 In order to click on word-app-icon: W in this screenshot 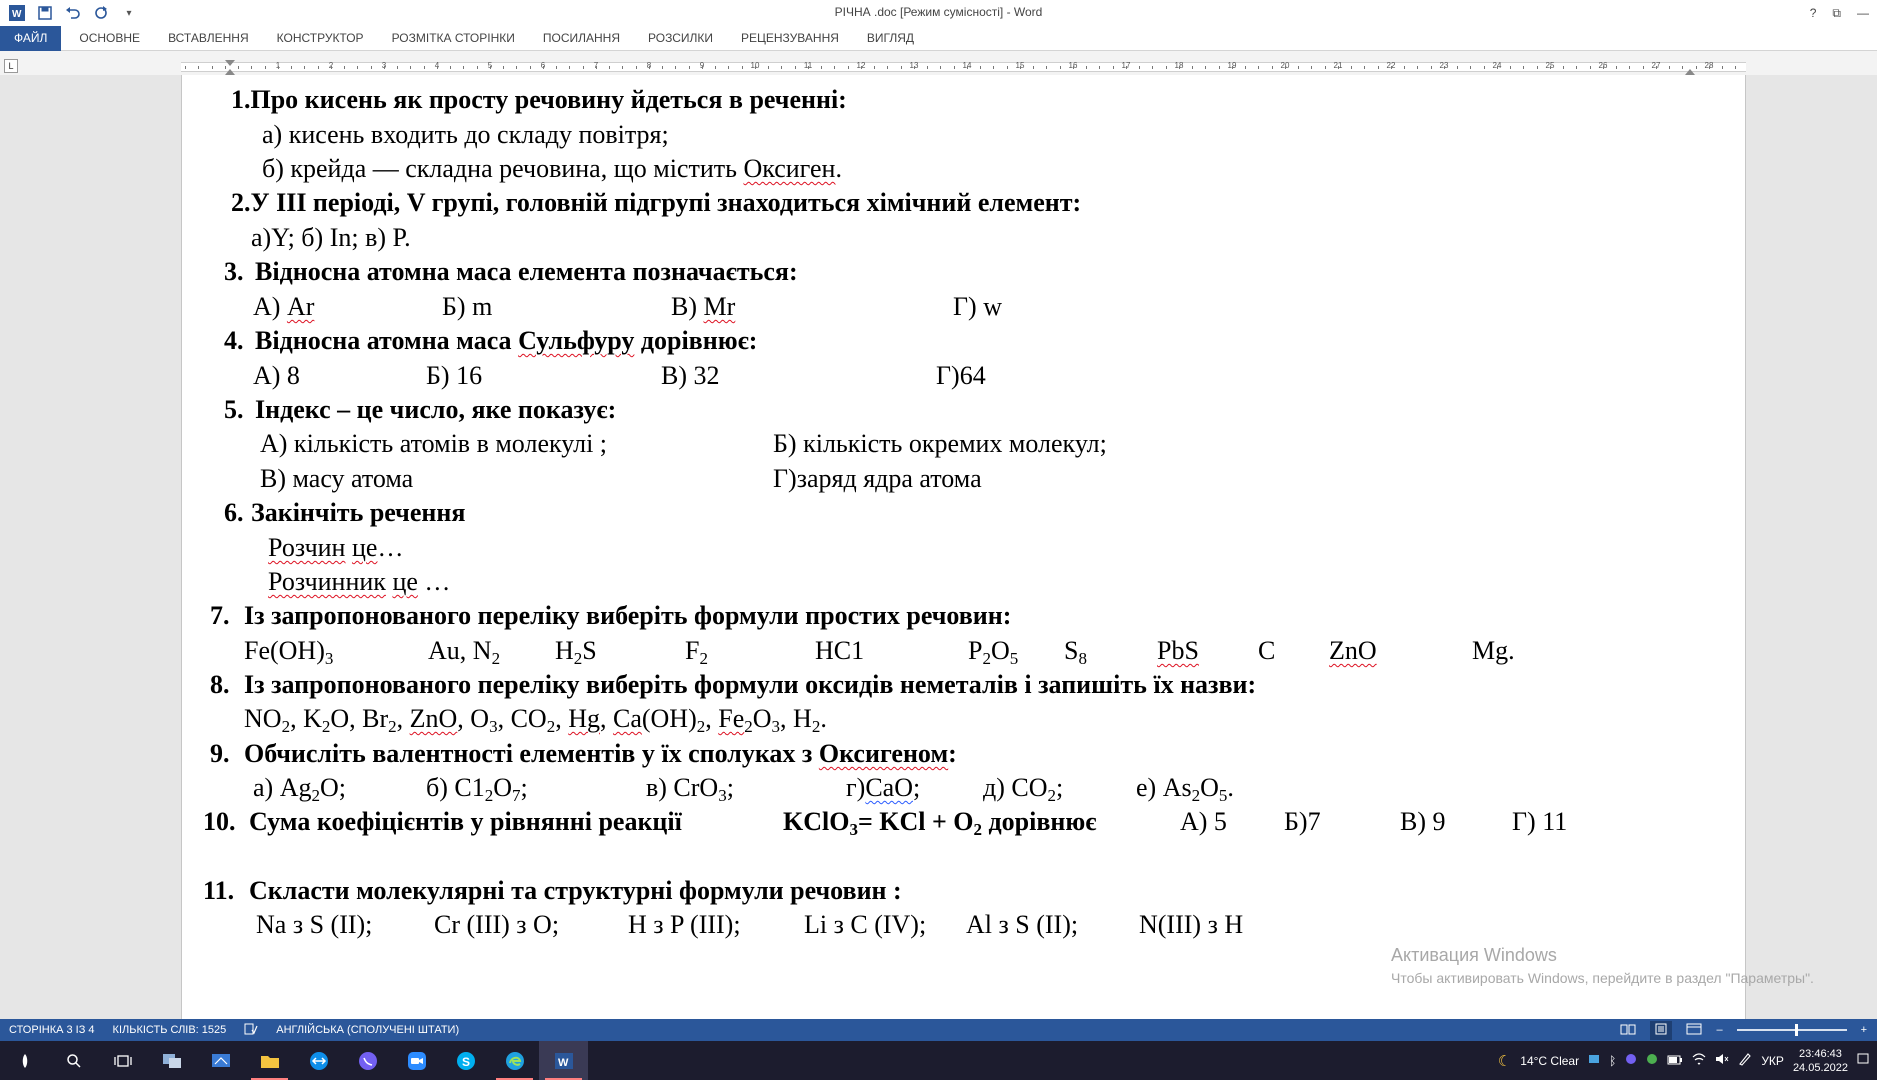, I will do `click(17, 13)`.